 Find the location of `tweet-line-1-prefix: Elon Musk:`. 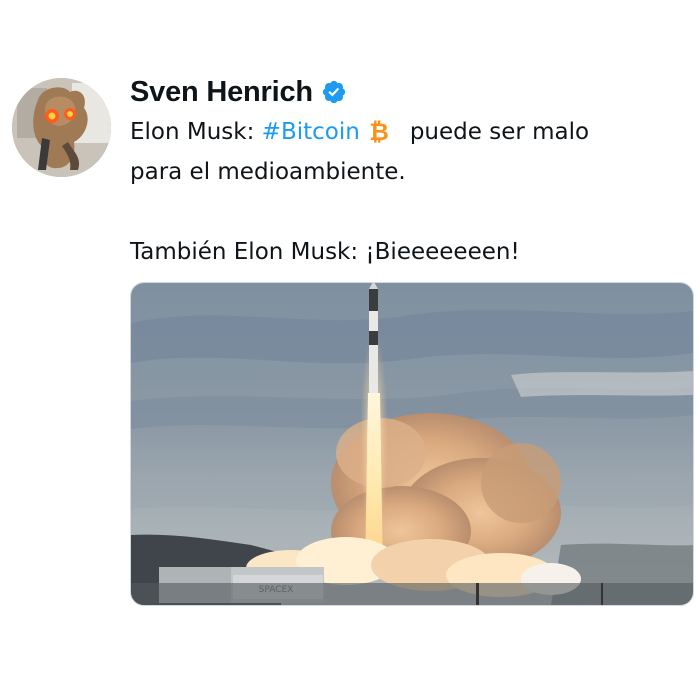

tweet-line-1-prefix: Elon Musk: is located at coordinates (196, 132).